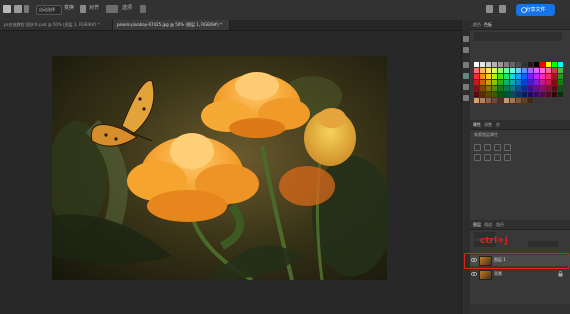 This screenshot has height=314, width=570. I want to click on tab-channels: 通道, so click(488, 224).